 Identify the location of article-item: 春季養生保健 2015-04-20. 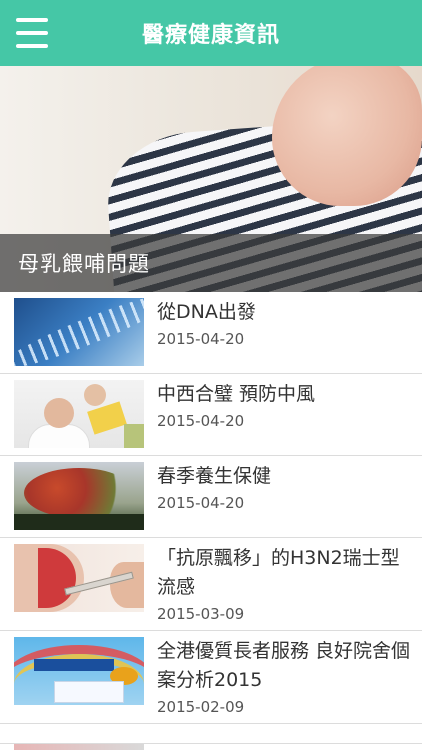
(211, 497).